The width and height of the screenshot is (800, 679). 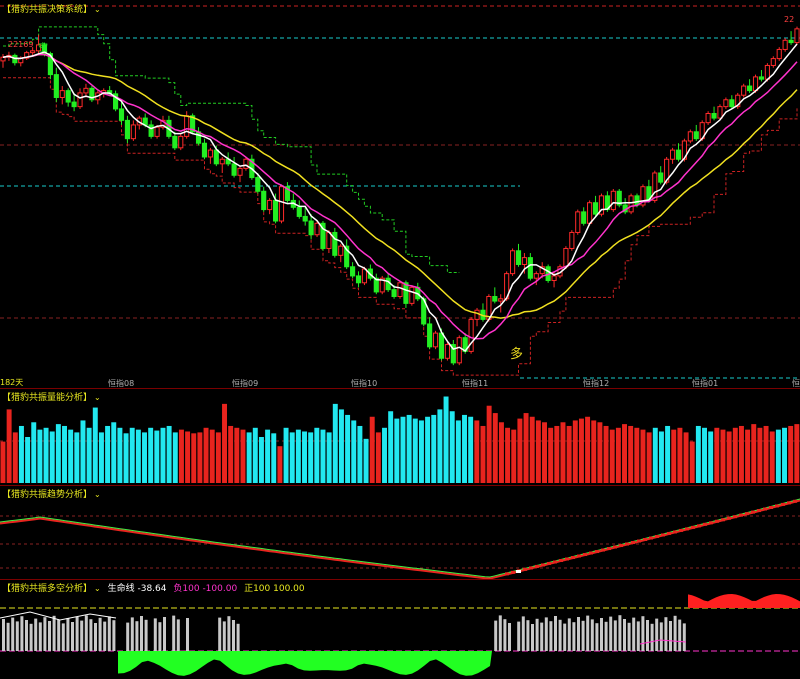 What do you see at coordinates (51, 396) in the screenshot?
I see `volume-panel-title: 【猎豹共振量能分析】 ⌄` at bounding box center [51, 396].